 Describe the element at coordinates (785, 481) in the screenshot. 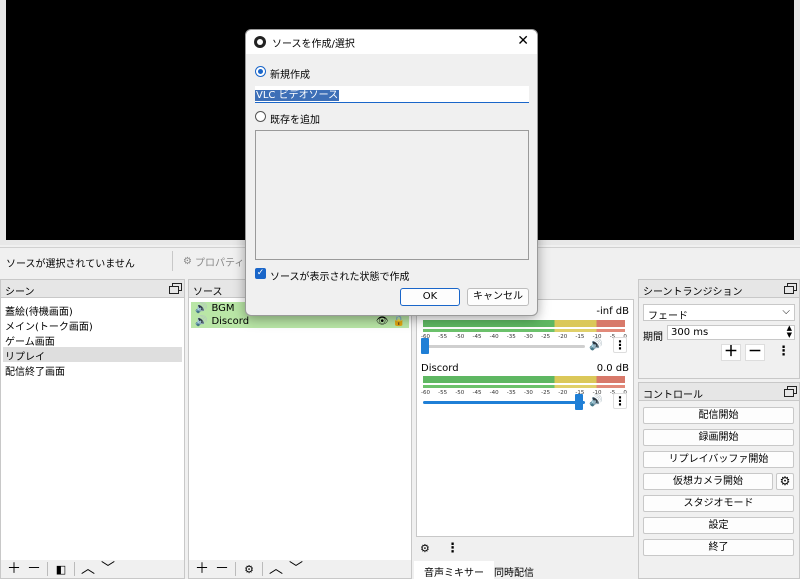

I see `virtual-camera-settings-gear-icon: ⚙` at that location.